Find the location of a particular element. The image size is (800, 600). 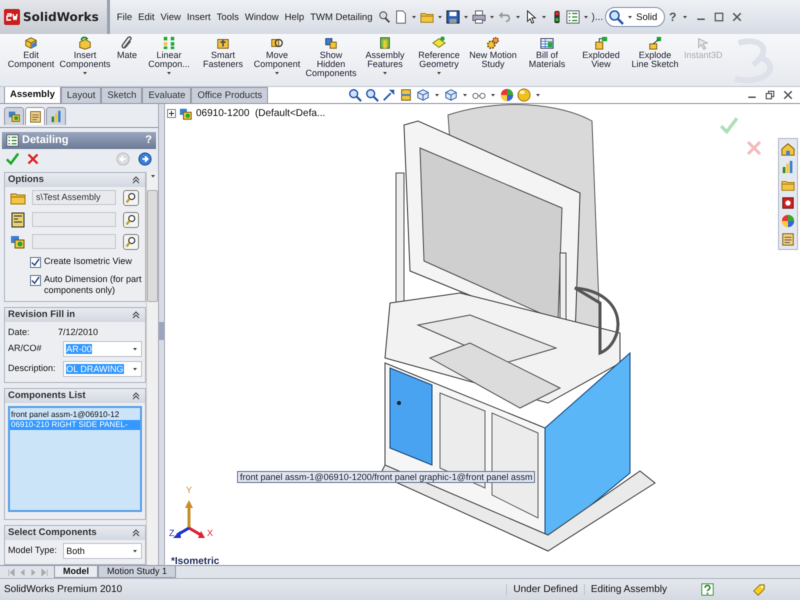

menu-item: Edit is located at coordinates (146, 17).